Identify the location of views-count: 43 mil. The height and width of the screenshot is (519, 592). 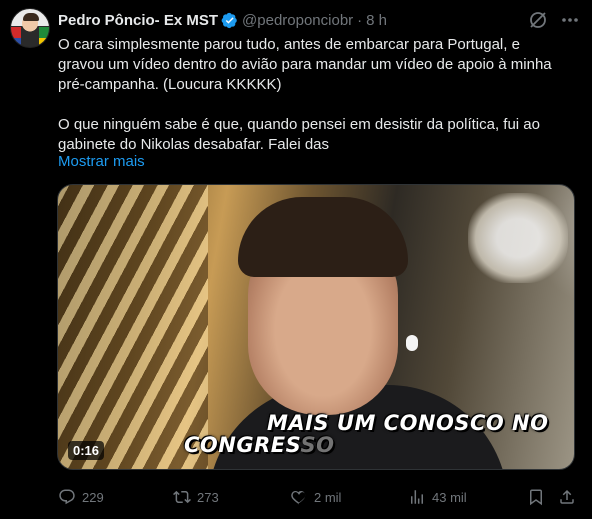
(449, 497).